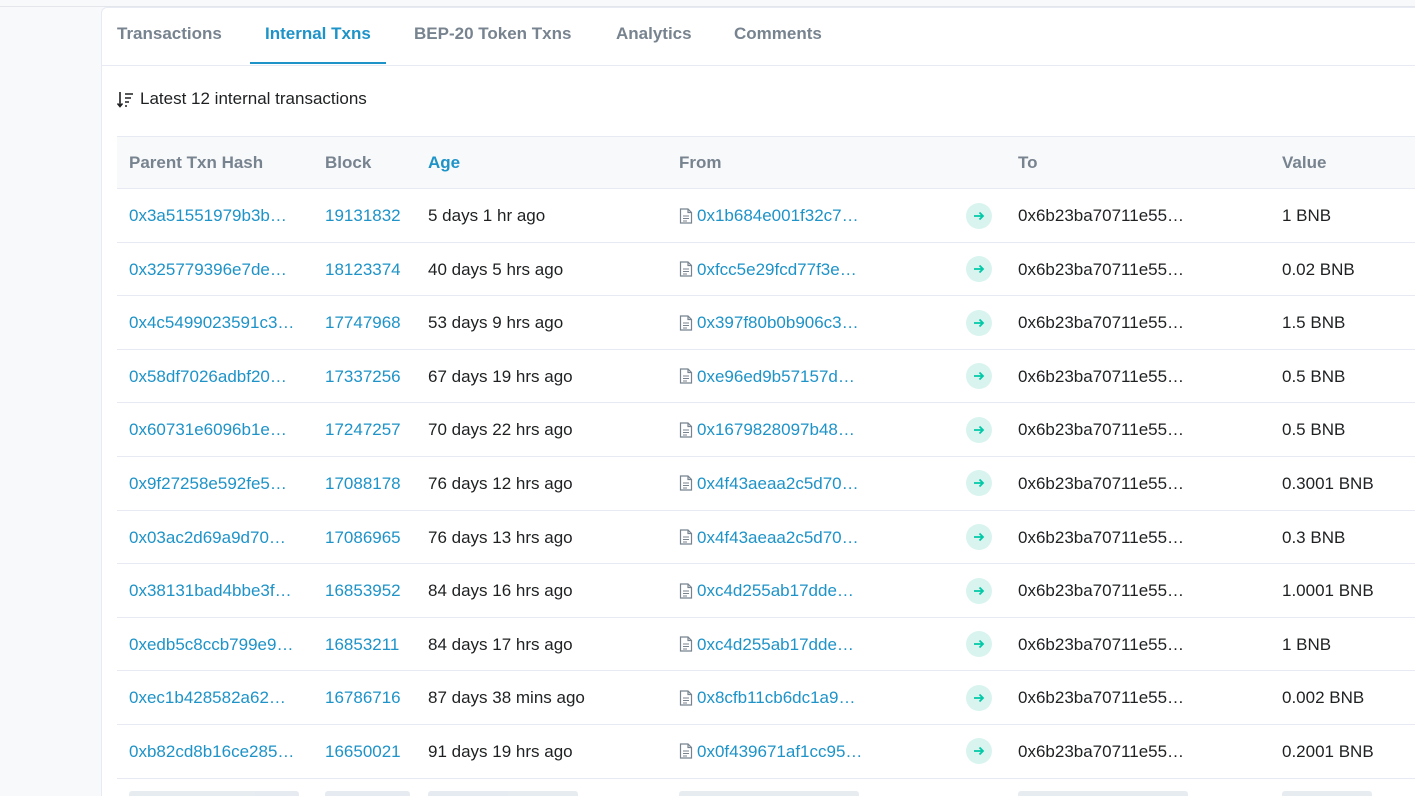 The height and width of the screenshot is (796, 1415). I want to click on sort-desc-icon, so click(125, 99).